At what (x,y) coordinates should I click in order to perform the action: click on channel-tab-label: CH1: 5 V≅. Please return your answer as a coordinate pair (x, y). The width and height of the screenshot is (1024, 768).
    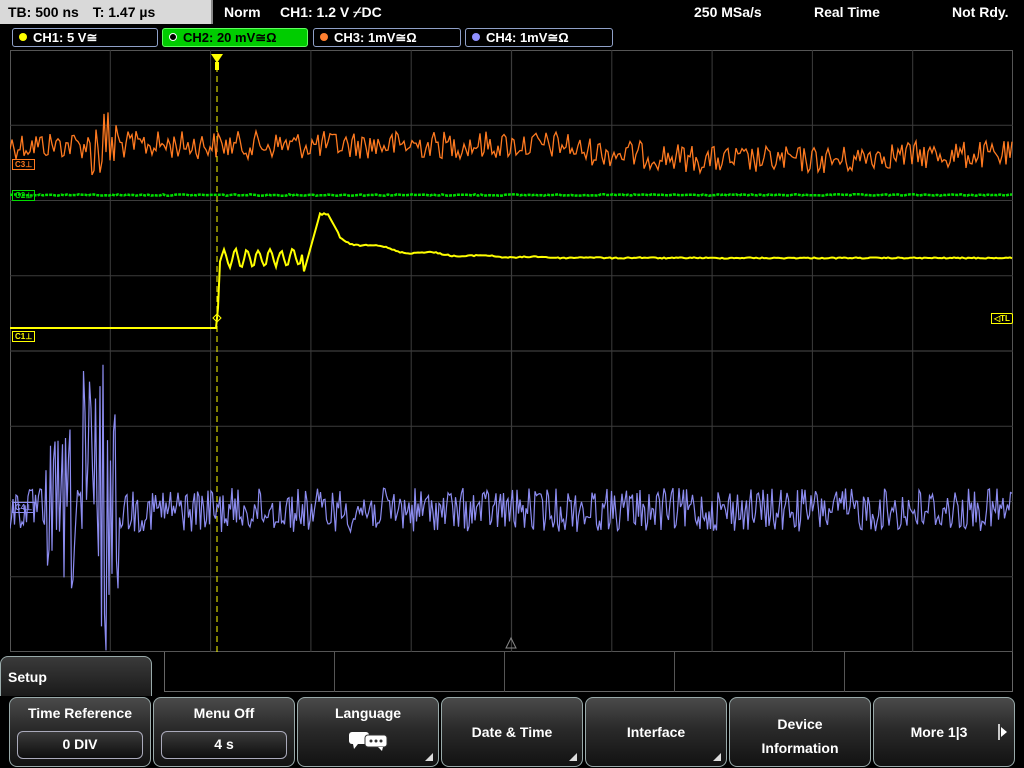
    Looking at the image, I should click on (65, 37).